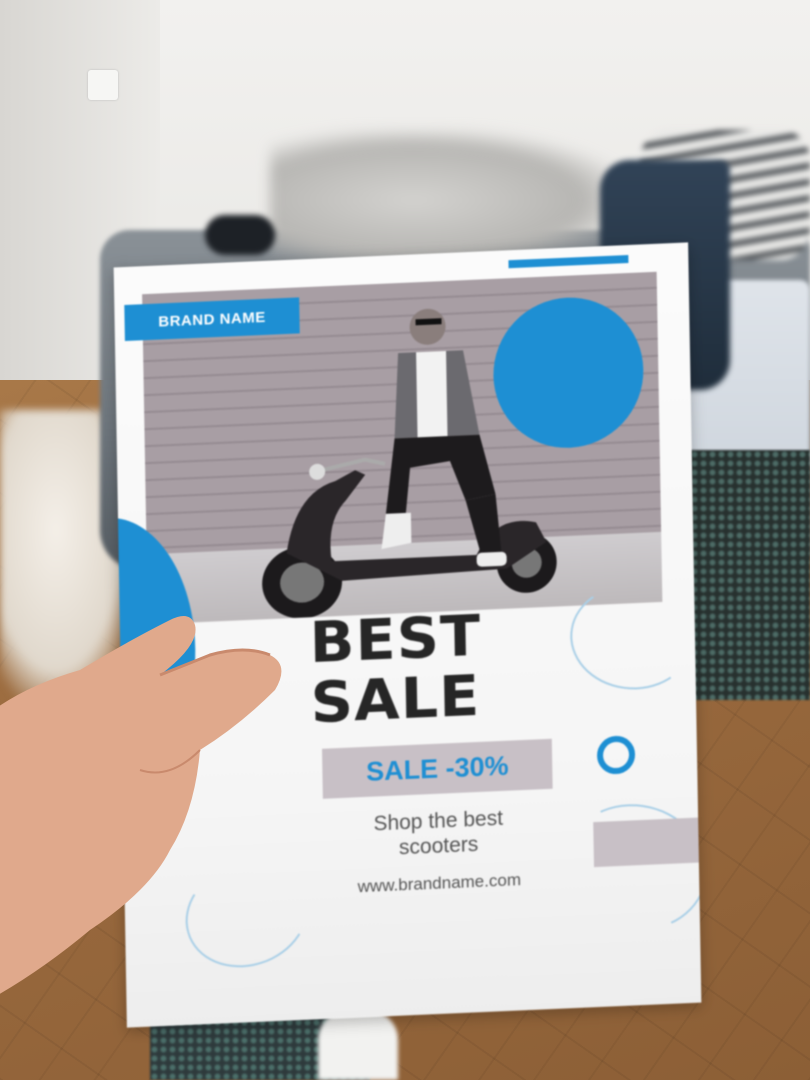 This screenshot has height=1080, width=810. I want to click on hand-image, so click(141, 805).